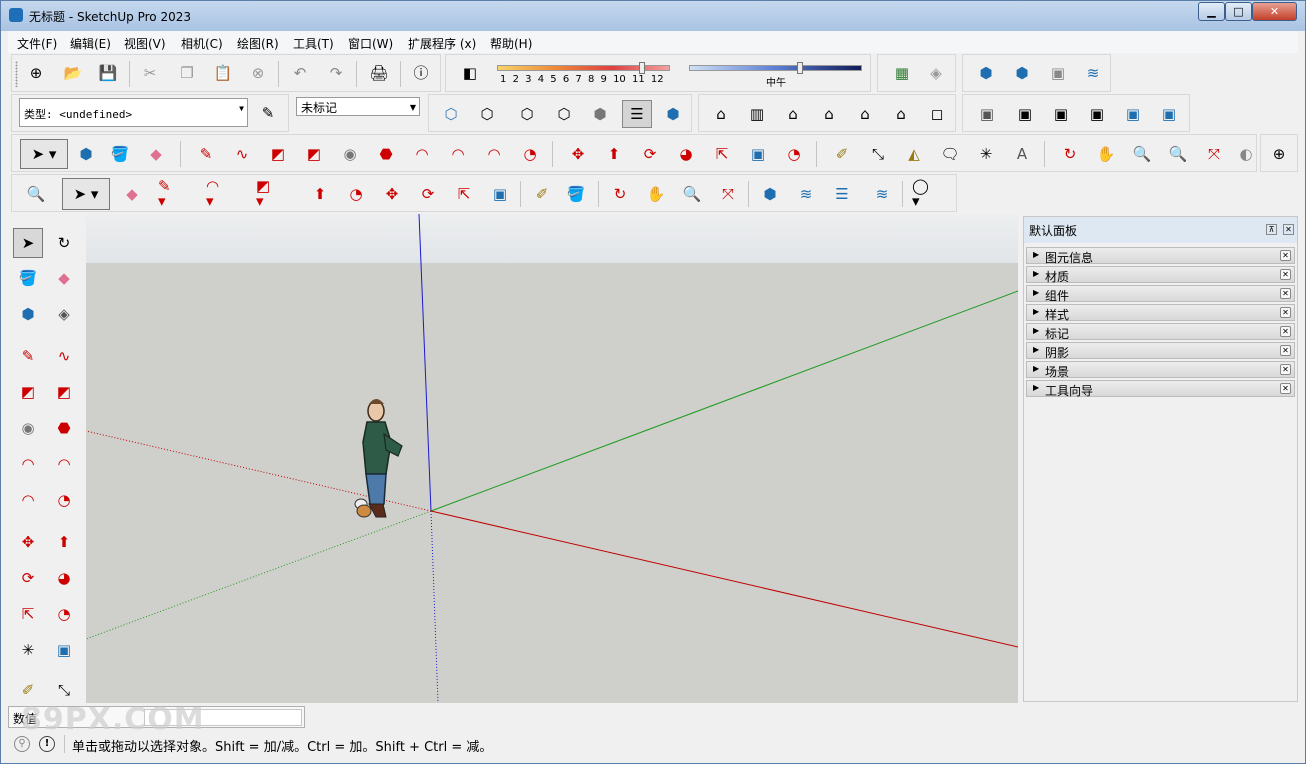 The width and height of the screenshot is (1306, 764). Describe the element at coordinates (36, 73) in the screenshot. I see `new-icon: ⊕` at that location.